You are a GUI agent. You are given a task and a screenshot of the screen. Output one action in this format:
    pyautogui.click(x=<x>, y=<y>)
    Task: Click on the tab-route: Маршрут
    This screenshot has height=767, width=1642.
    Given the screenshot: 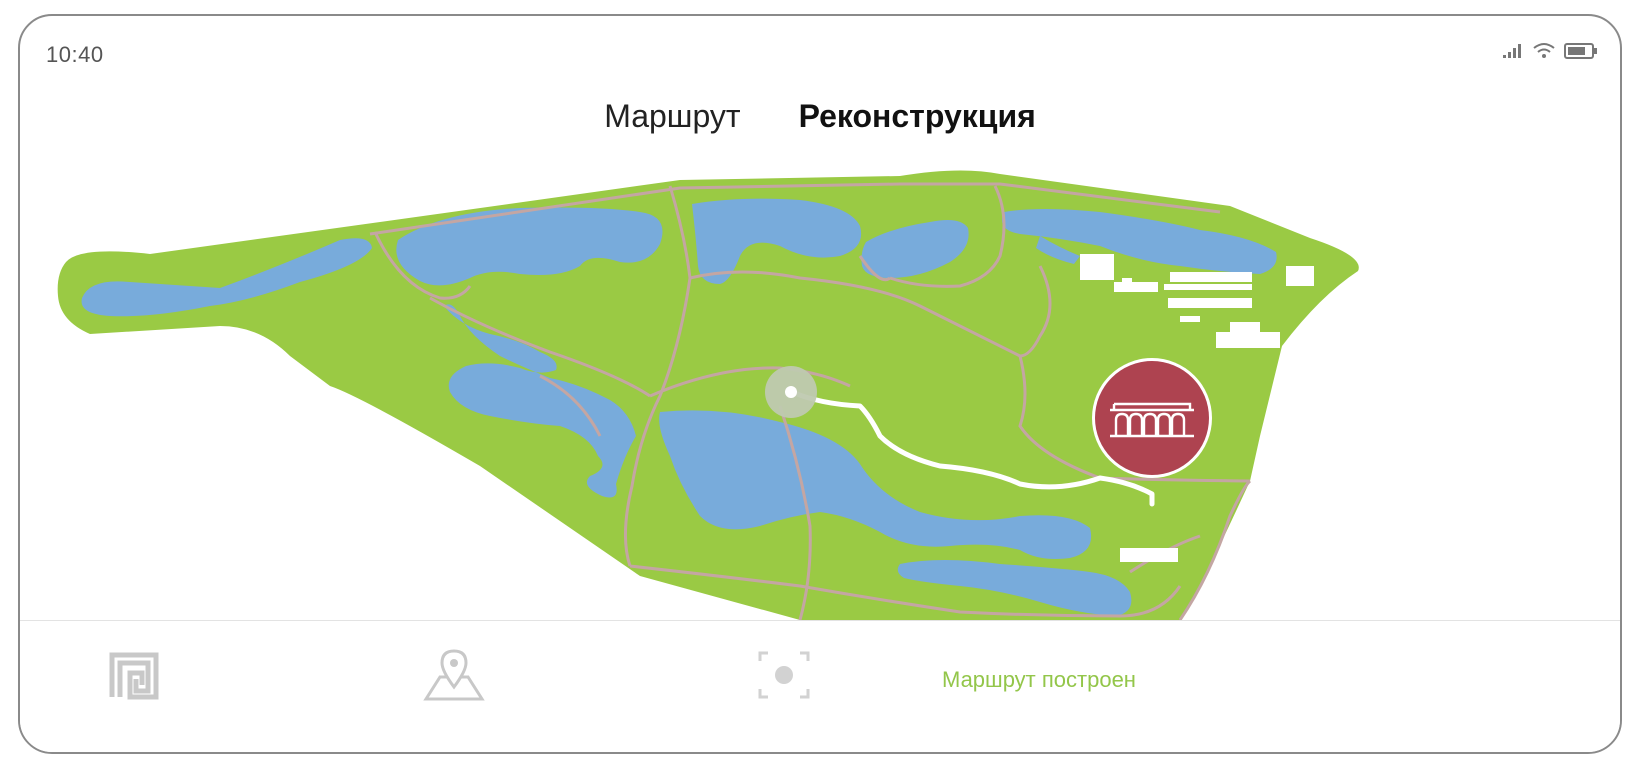 What is the action you would take?
    pyautogui.click(x=672, y=116)
    